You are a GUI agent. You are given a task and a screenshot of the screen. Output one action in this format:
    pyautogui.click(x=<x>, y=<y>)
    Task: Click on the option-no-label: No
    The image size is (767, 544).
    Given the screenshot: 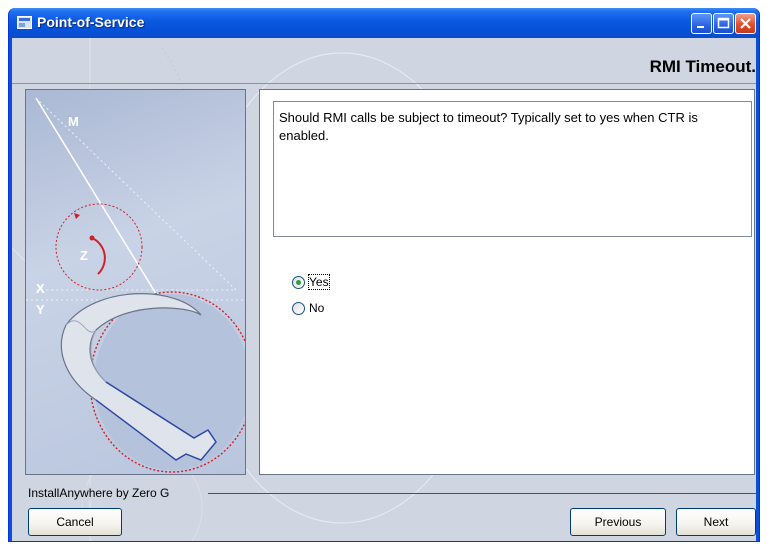 What is the action you would take?
    pyautogui.click(x=316, y=308)
    